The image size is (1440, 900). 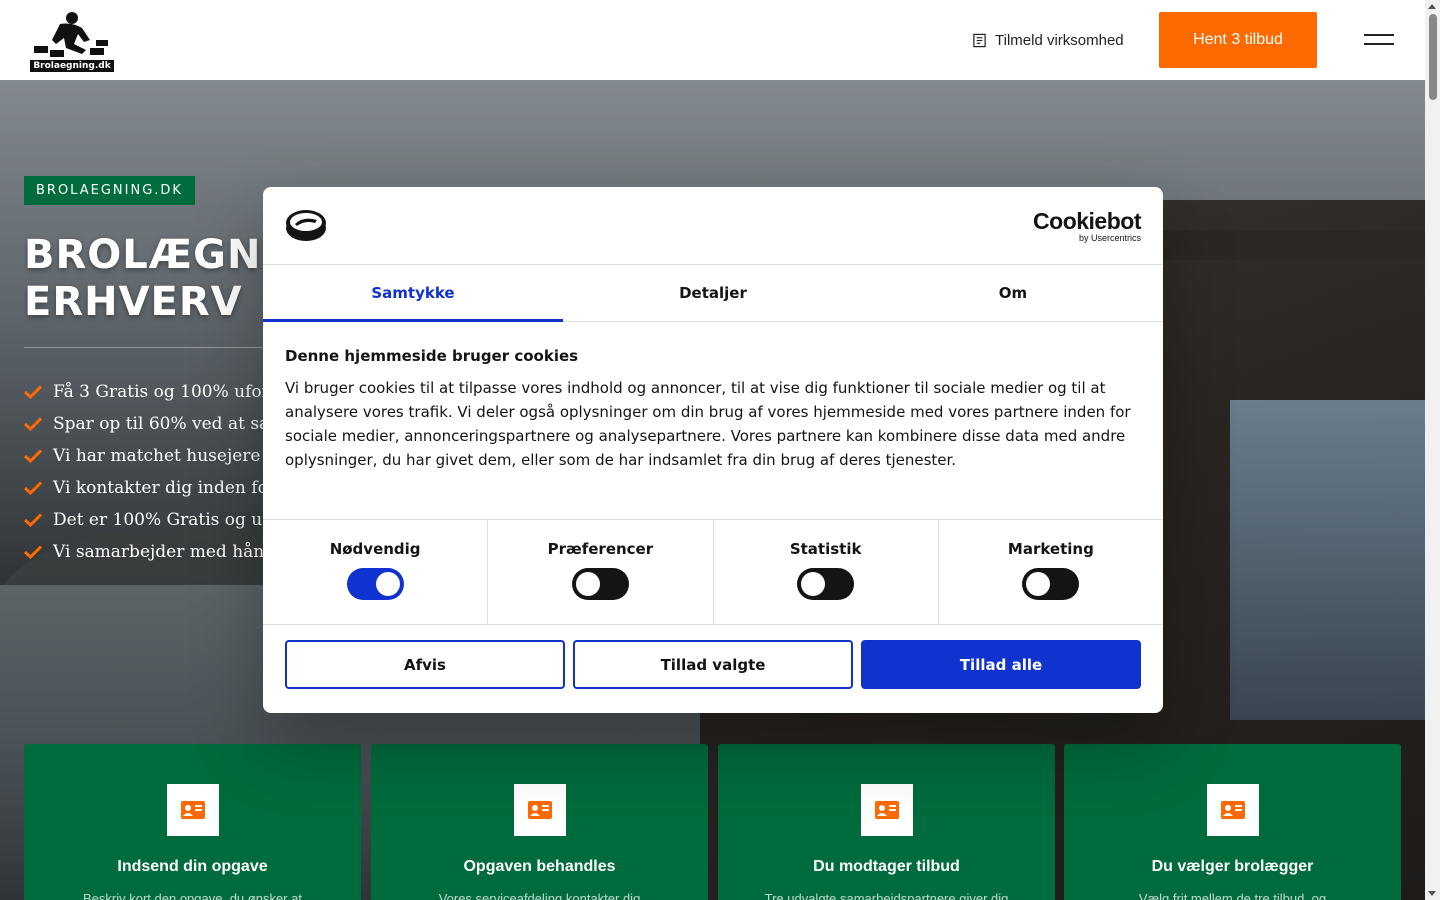 What do you see at coordinates (154, 255) in the screenshot?
I see `hero-title-line-1: BROLÆGNING` at bounding box center [154, 255].